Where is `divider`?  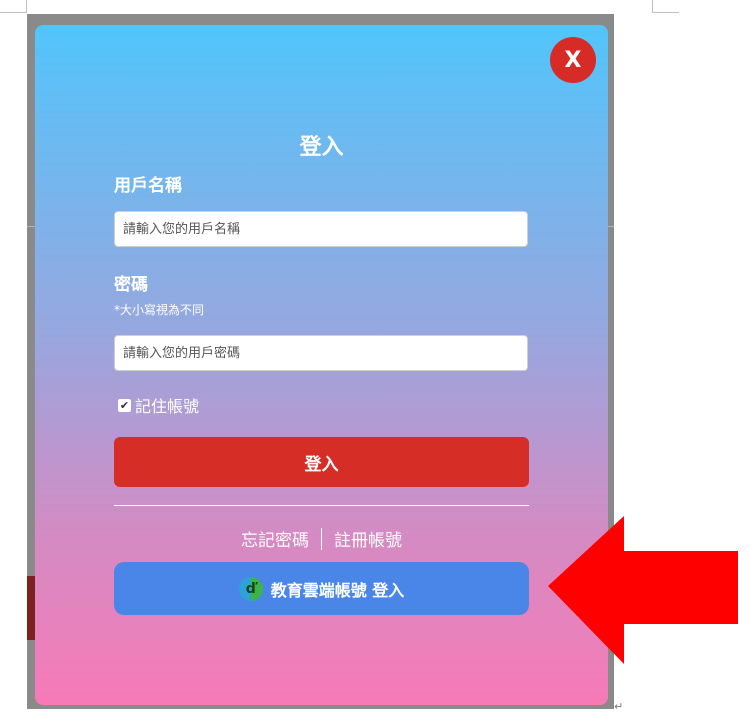
divider is located at coordinates (321, 505).